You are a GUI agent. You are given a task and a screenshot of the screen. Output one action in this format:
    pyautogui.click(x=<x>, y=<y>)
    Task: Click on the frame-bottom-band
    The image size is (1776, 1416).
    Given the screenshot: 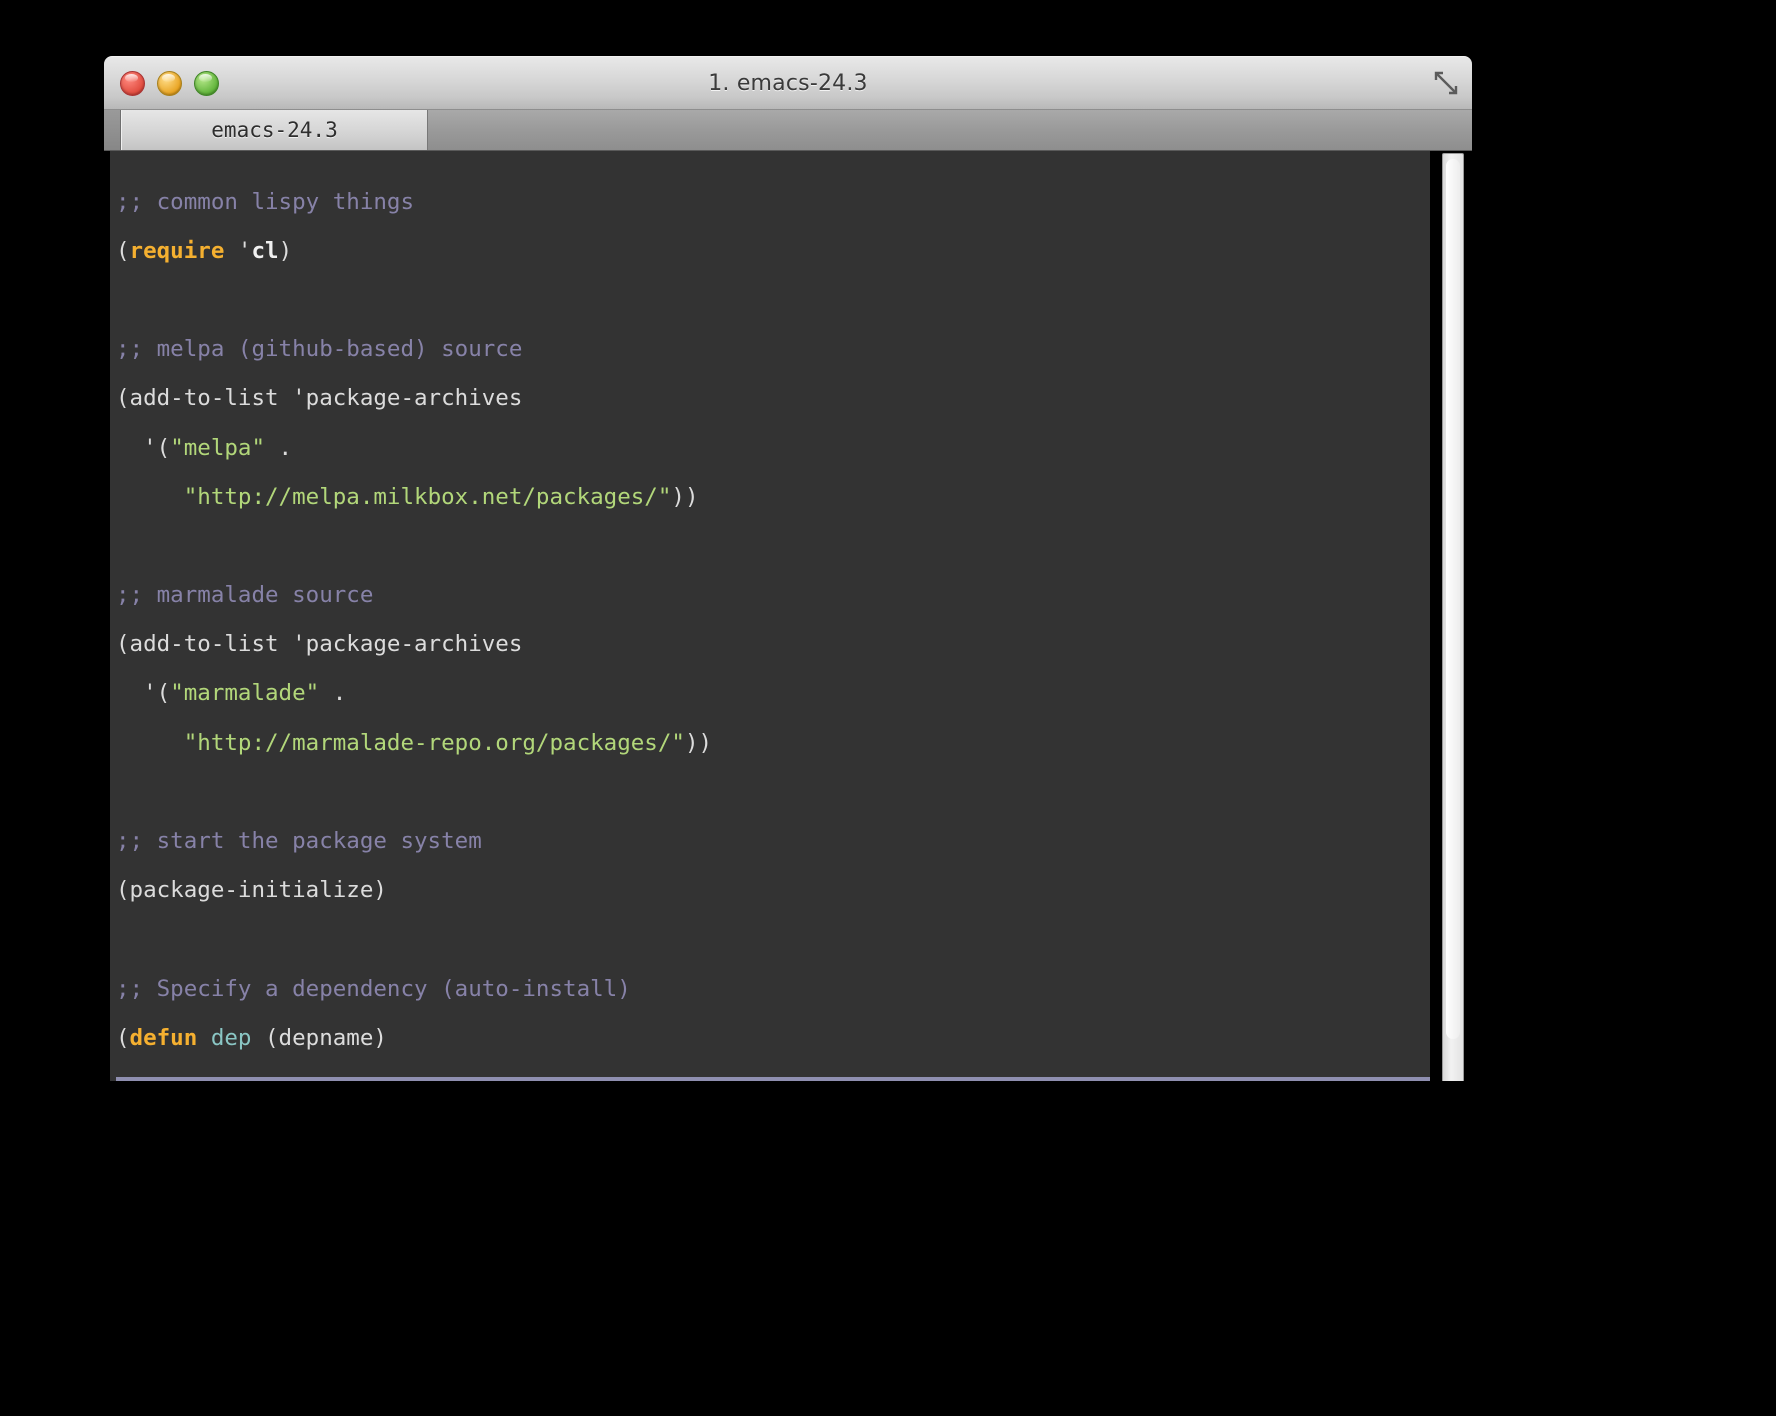 What is the action you would take?
    pyautogui.click(x=788, y=1095)
    